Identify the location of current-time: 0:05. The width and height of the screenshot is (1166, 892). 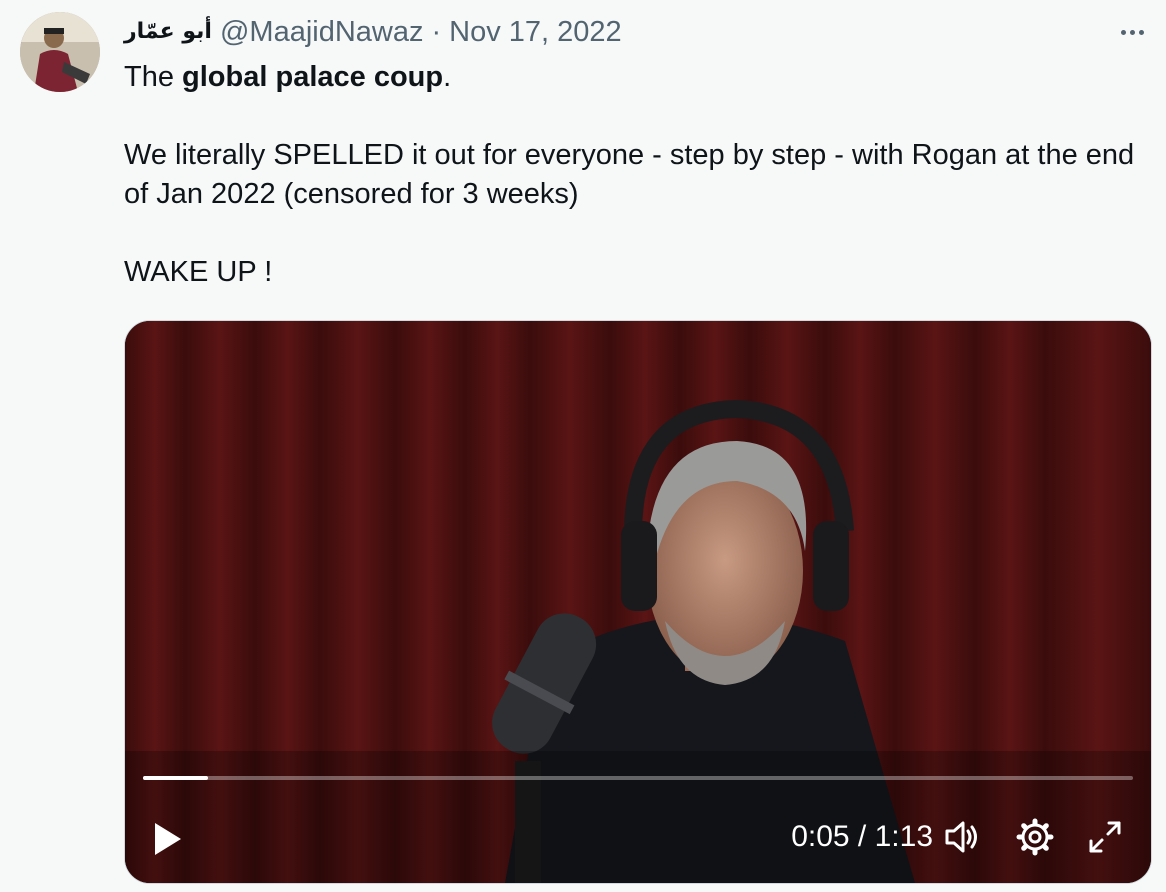
(820, 836).